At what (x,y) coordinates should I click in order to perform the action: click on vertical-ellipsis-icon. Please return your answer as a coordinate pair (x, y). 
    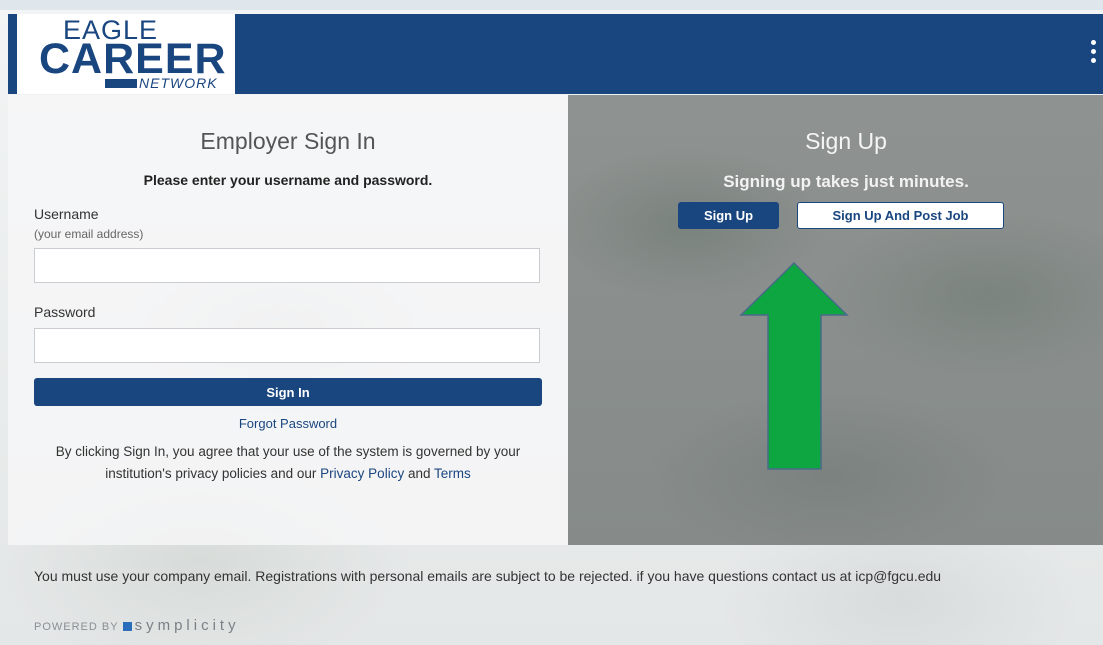
    Looking at the image, I should click on (1093, 54).